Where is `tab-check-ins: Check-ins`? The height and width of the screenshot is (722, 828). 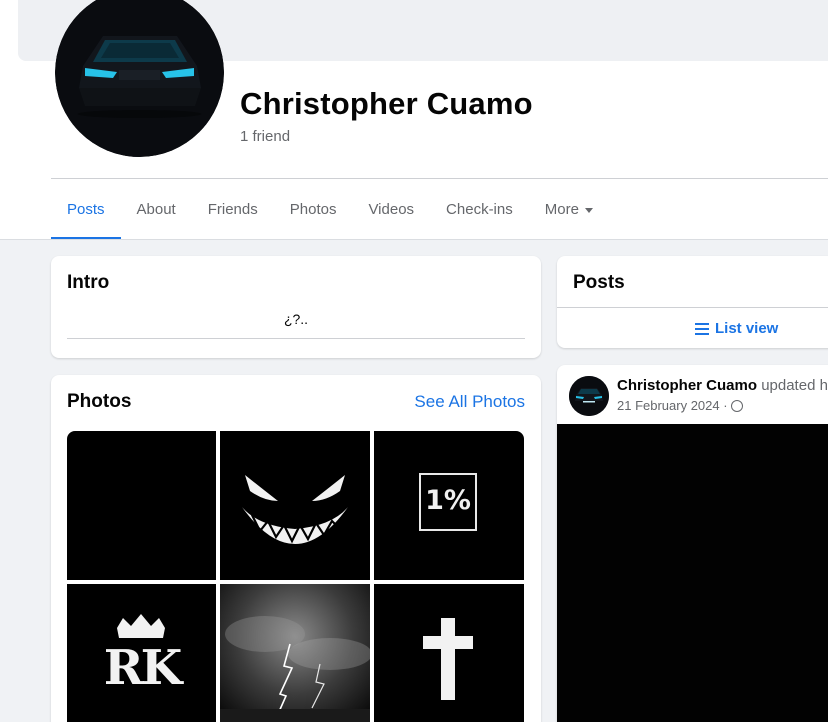
tab-check-ins: Check-ins is located at coordinates (479, 209).